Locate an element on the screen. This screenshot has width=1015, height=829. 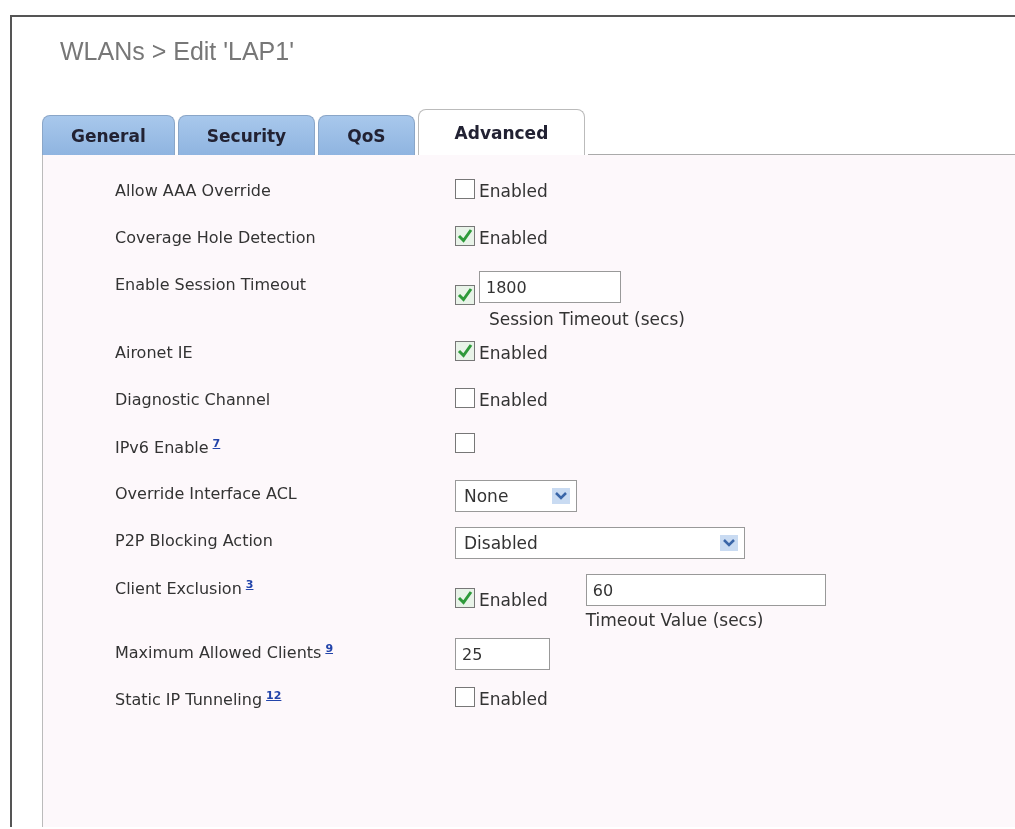
field-hint: Timeout Value (secs) is located at coordinates (675, 620).